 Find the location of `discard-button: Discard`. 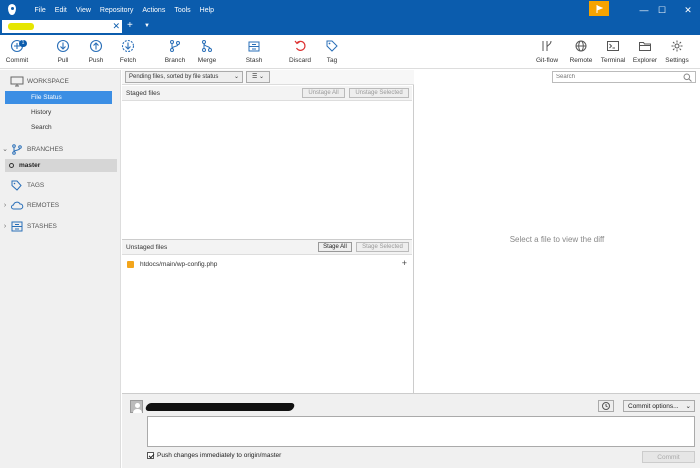

discard-button: Discard is located at coordinates (300, 51).